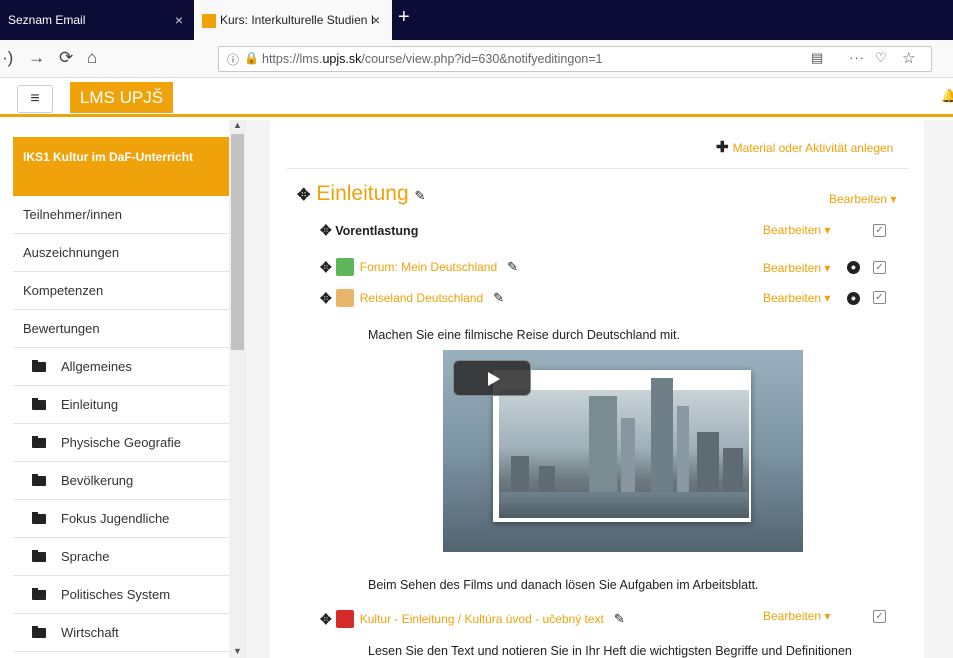 The width and height of the screenshot is (953, 658). I want to click on tab-title: Seznam Email, so click(47, 20).